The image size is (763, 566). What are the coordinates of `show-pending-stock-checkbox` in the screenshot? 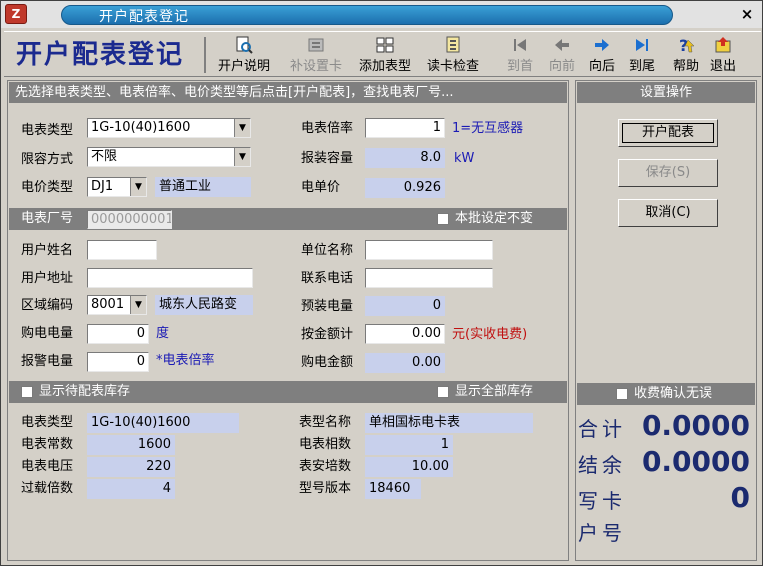 It's located at (27, 392).